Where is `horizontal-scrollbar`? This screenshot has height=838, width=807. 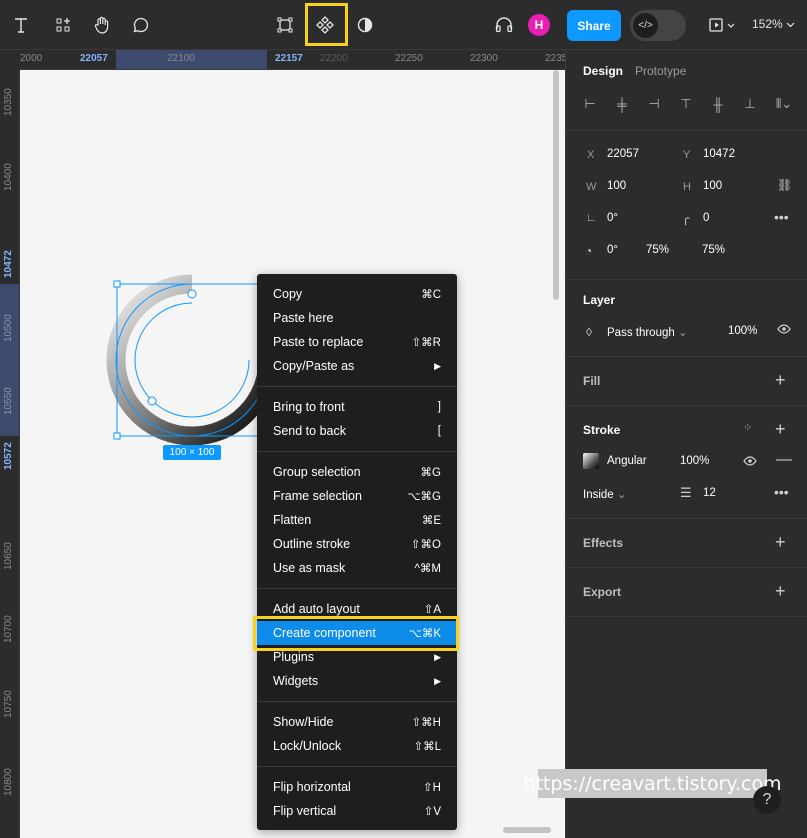 horizontal-scrollbar is located at coordinates (527, 830).